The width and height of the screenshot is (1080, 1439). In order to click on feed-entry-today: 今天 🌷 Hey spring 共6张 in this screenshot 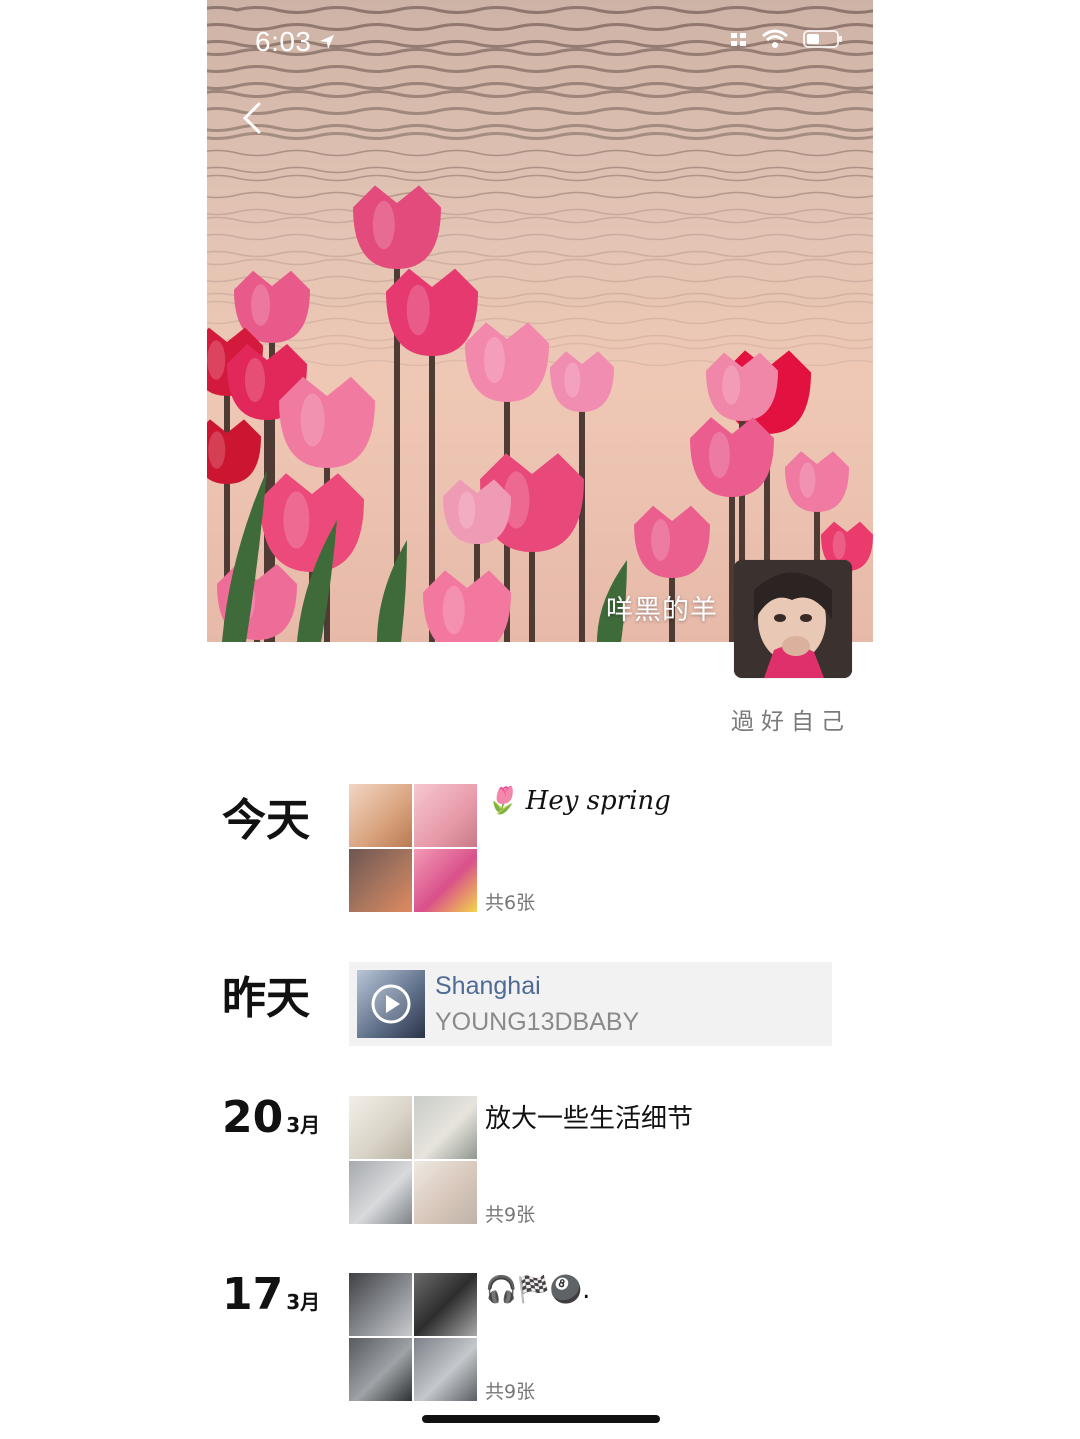, I will do `click(540, 849)`.